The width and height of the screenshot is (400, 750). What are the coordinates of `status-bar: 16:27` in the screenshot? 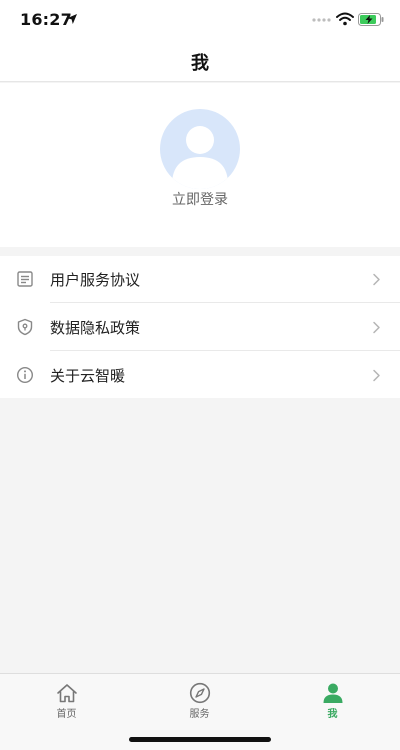 It's located at (200, 20).